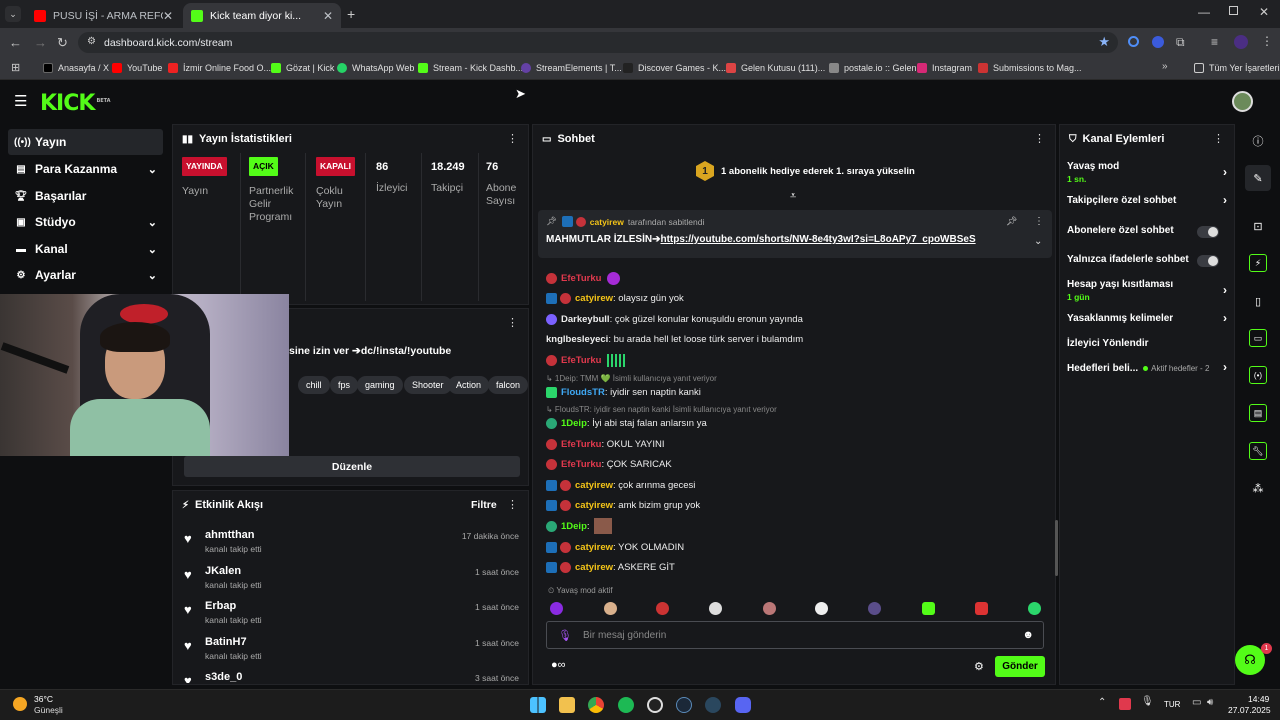  I want to click on more-bookmarks-icon: », so click(1165, 66).